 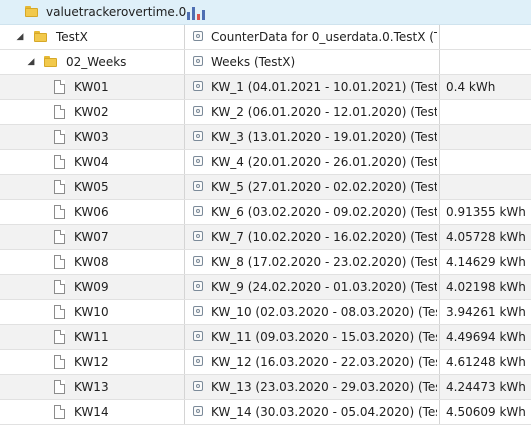 I want to click on chart-icon, so click(x=196, y=12).